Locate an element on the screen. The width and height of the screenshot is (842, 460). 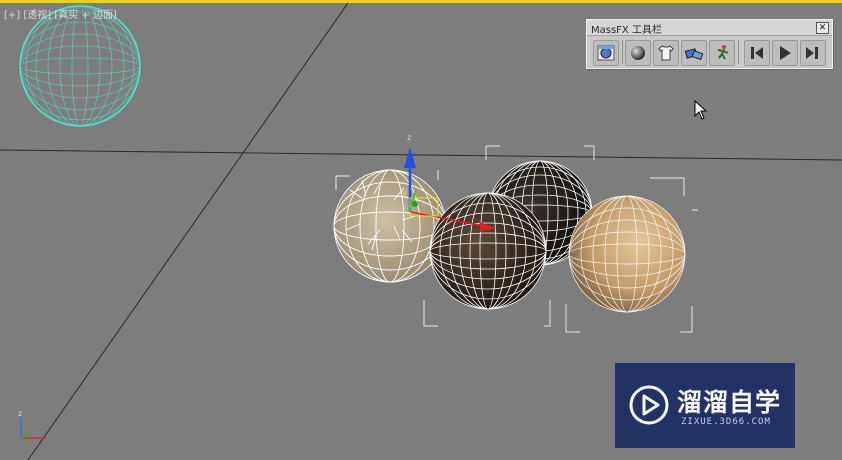
mcloth-button is located at coordinates (666, 53).